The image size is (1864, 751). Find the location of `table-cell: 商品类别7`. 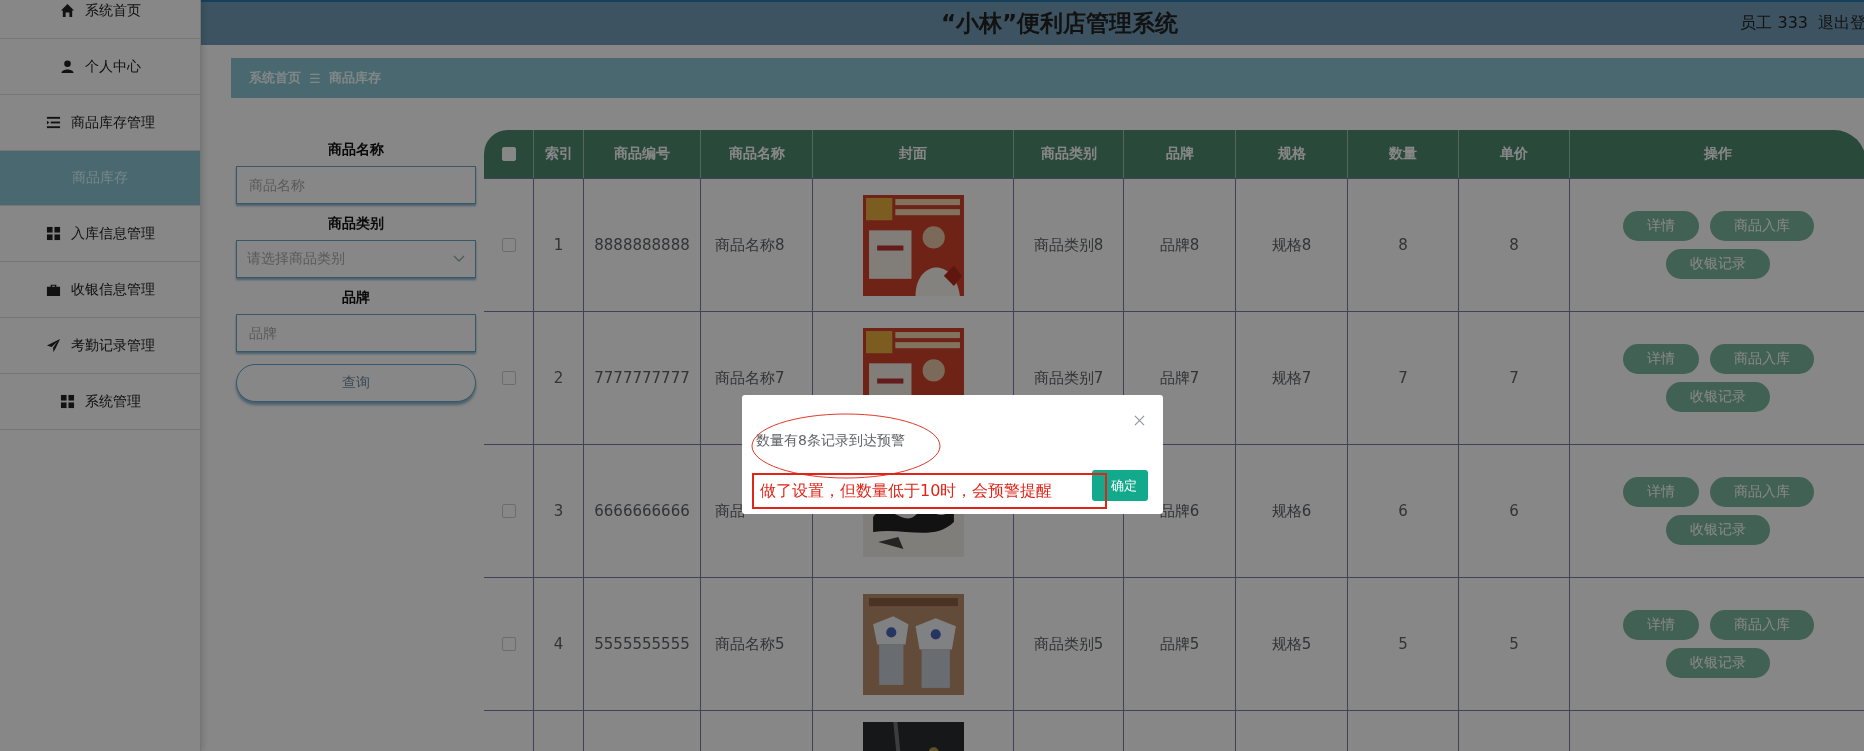

table-cell: 商品类别7 is located at coordinates (1068, 378).